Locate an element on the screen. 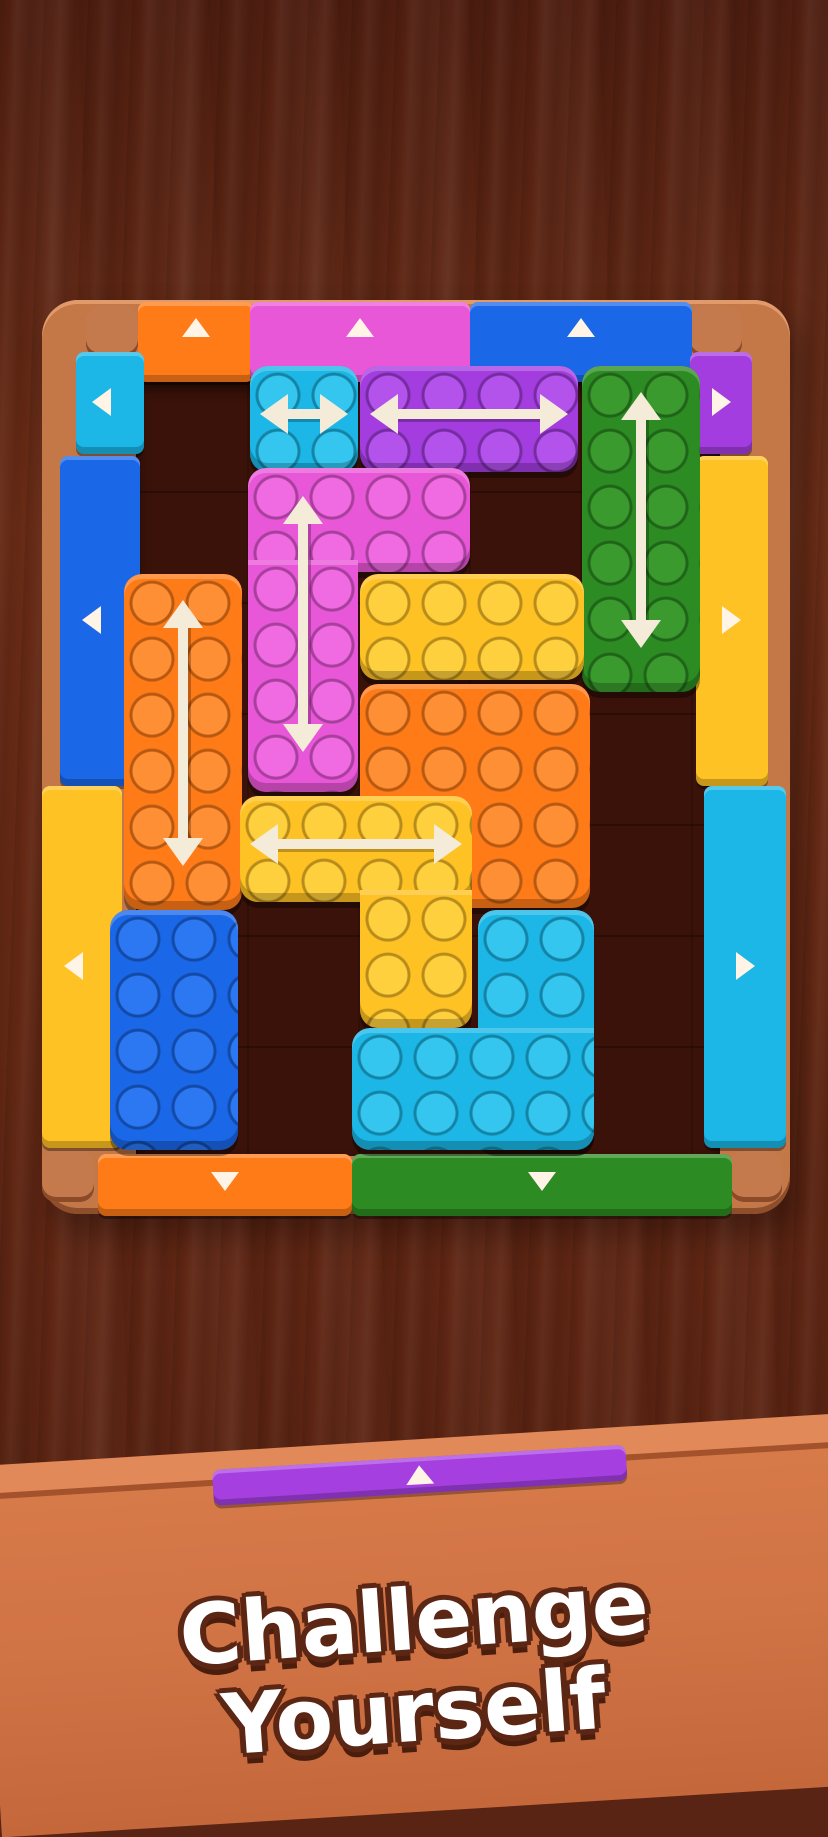 This screenshot has height=1837, width=828. exit-gate-green-bottom is located at coordinates (542, 1185).